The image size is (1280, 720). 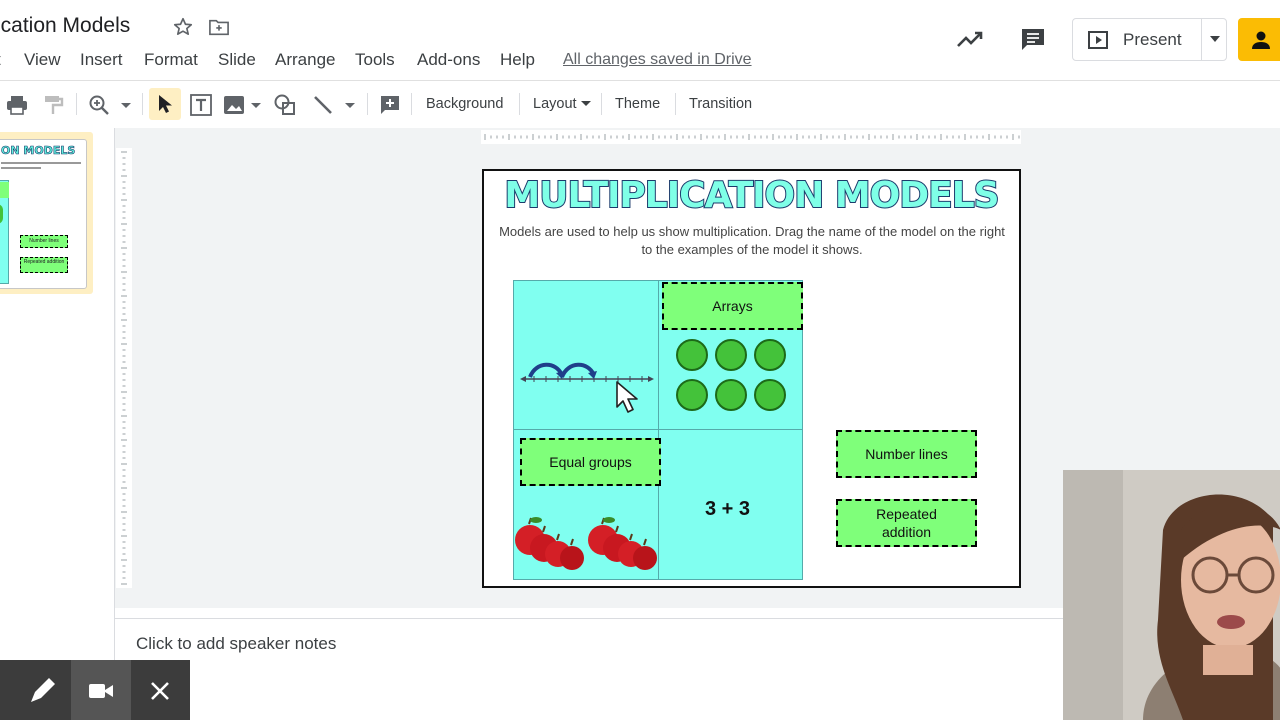 I want to click on mouse-cursor-icon, so click(x=627, y=397).